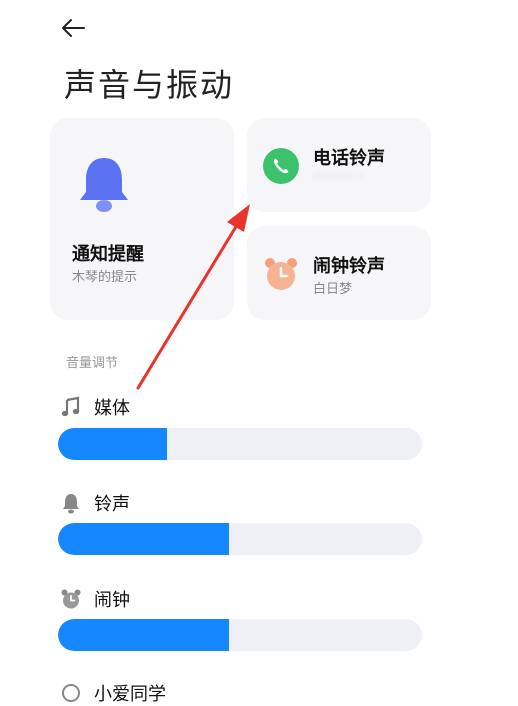 The height and width of the screenshot is (706, 518). Describe the element at coordinates (240, 539) in the screenshot. I see `ring-volume-slider` at that location.